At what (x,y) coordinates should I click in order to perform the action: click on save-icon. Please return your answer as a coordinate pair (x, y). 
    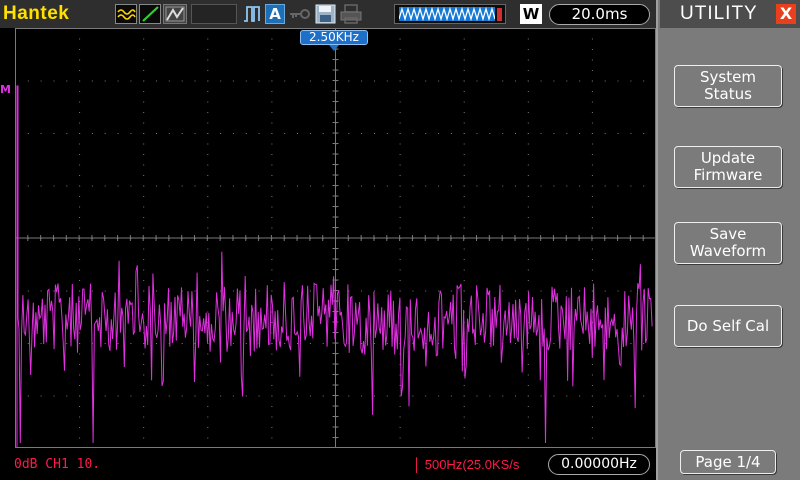
    Looking at the image, I should click on (325, 14).